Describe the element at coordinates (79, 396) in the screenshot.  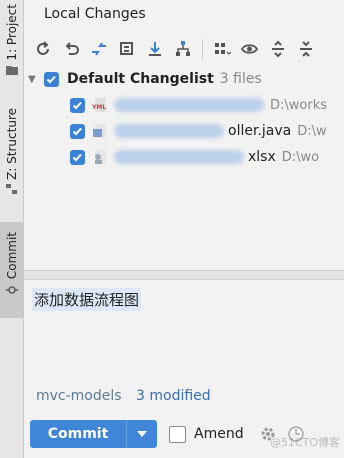
I see `branch-name: mvc-models` at that location.